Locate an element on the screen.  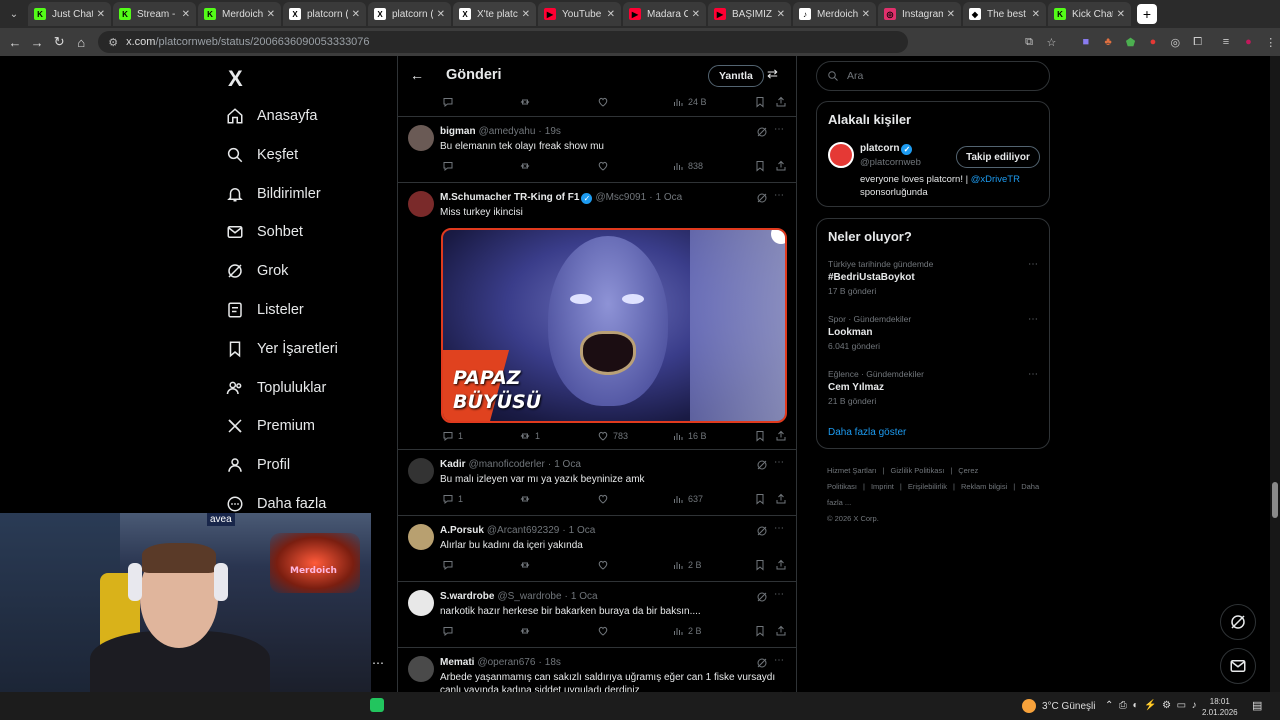
related-user-name-row: platcorn ✓ is located at coordinates (886, 149).